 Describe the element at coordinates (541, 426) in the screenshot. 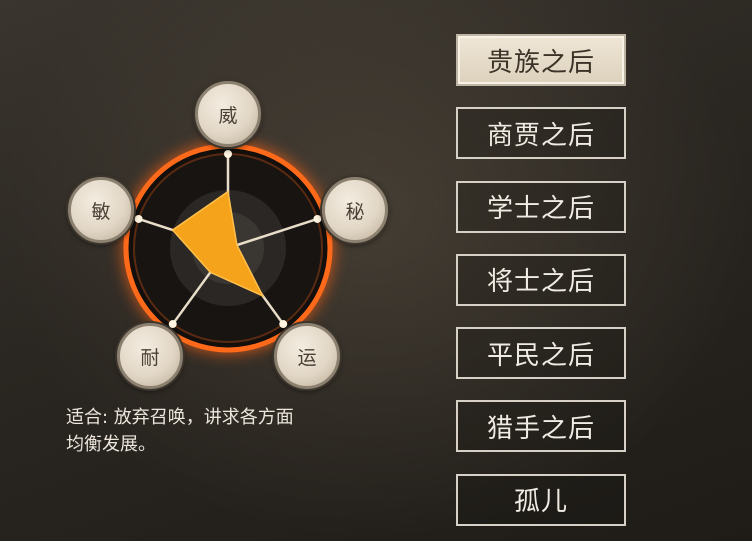

I see `origin-button-hunter: 猎手之后` at that location.